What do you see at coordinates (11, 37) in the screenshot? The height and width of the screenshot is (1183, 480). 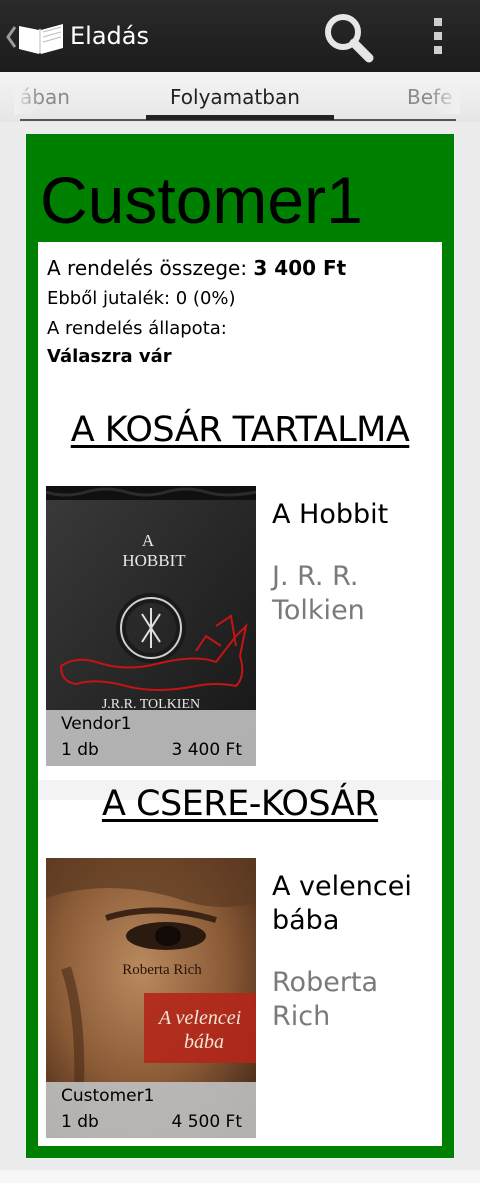 I see `up-caret-icon` at bounding box center [11, 37].